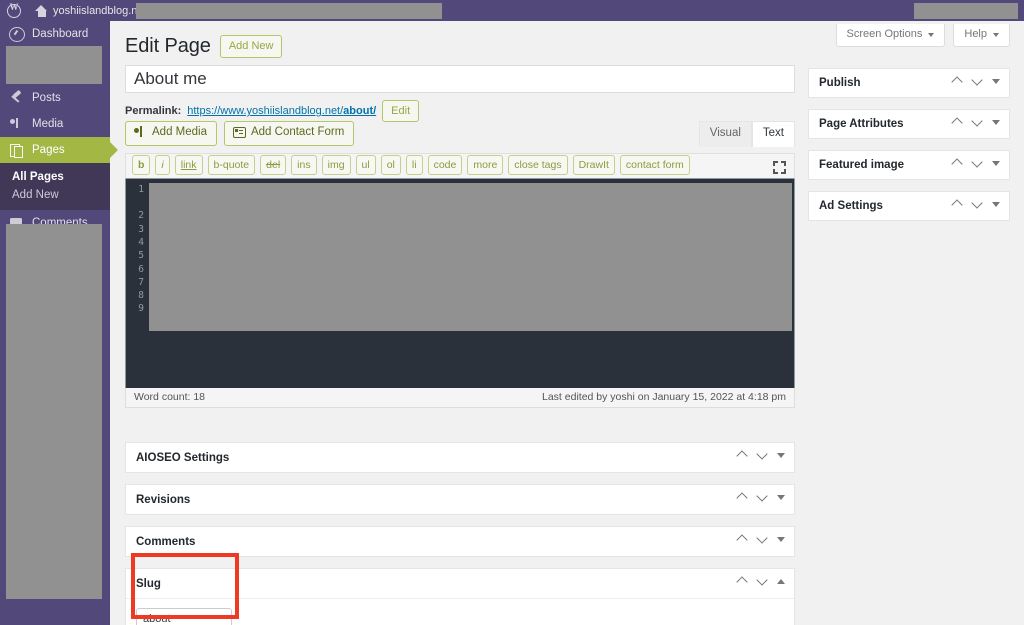 Image resolution: width=1024 pixels, height=625 pixels. What do you see at coordinates (55, 177) in the screenshot?
I see `sidebar-item-all-pages: All Pages` at bounding box center [55, 177].